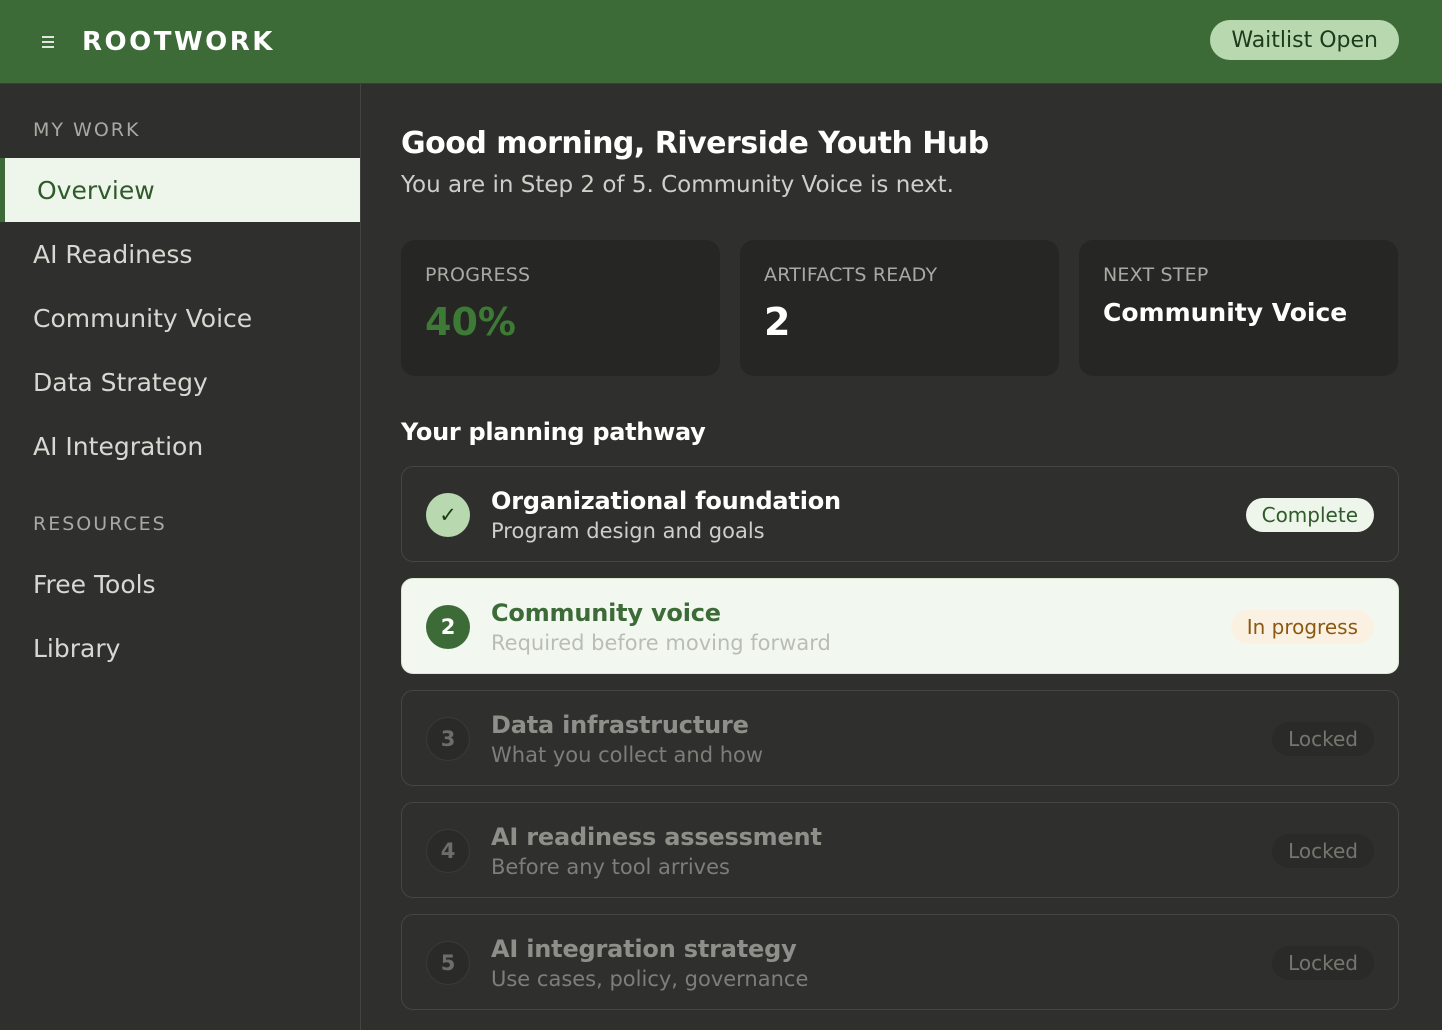 The image size is (1442, 1030). What do you see at coordinates (448, 739) in the screenshot?
I see `step-number: 3` at bounding box center [448, 739].